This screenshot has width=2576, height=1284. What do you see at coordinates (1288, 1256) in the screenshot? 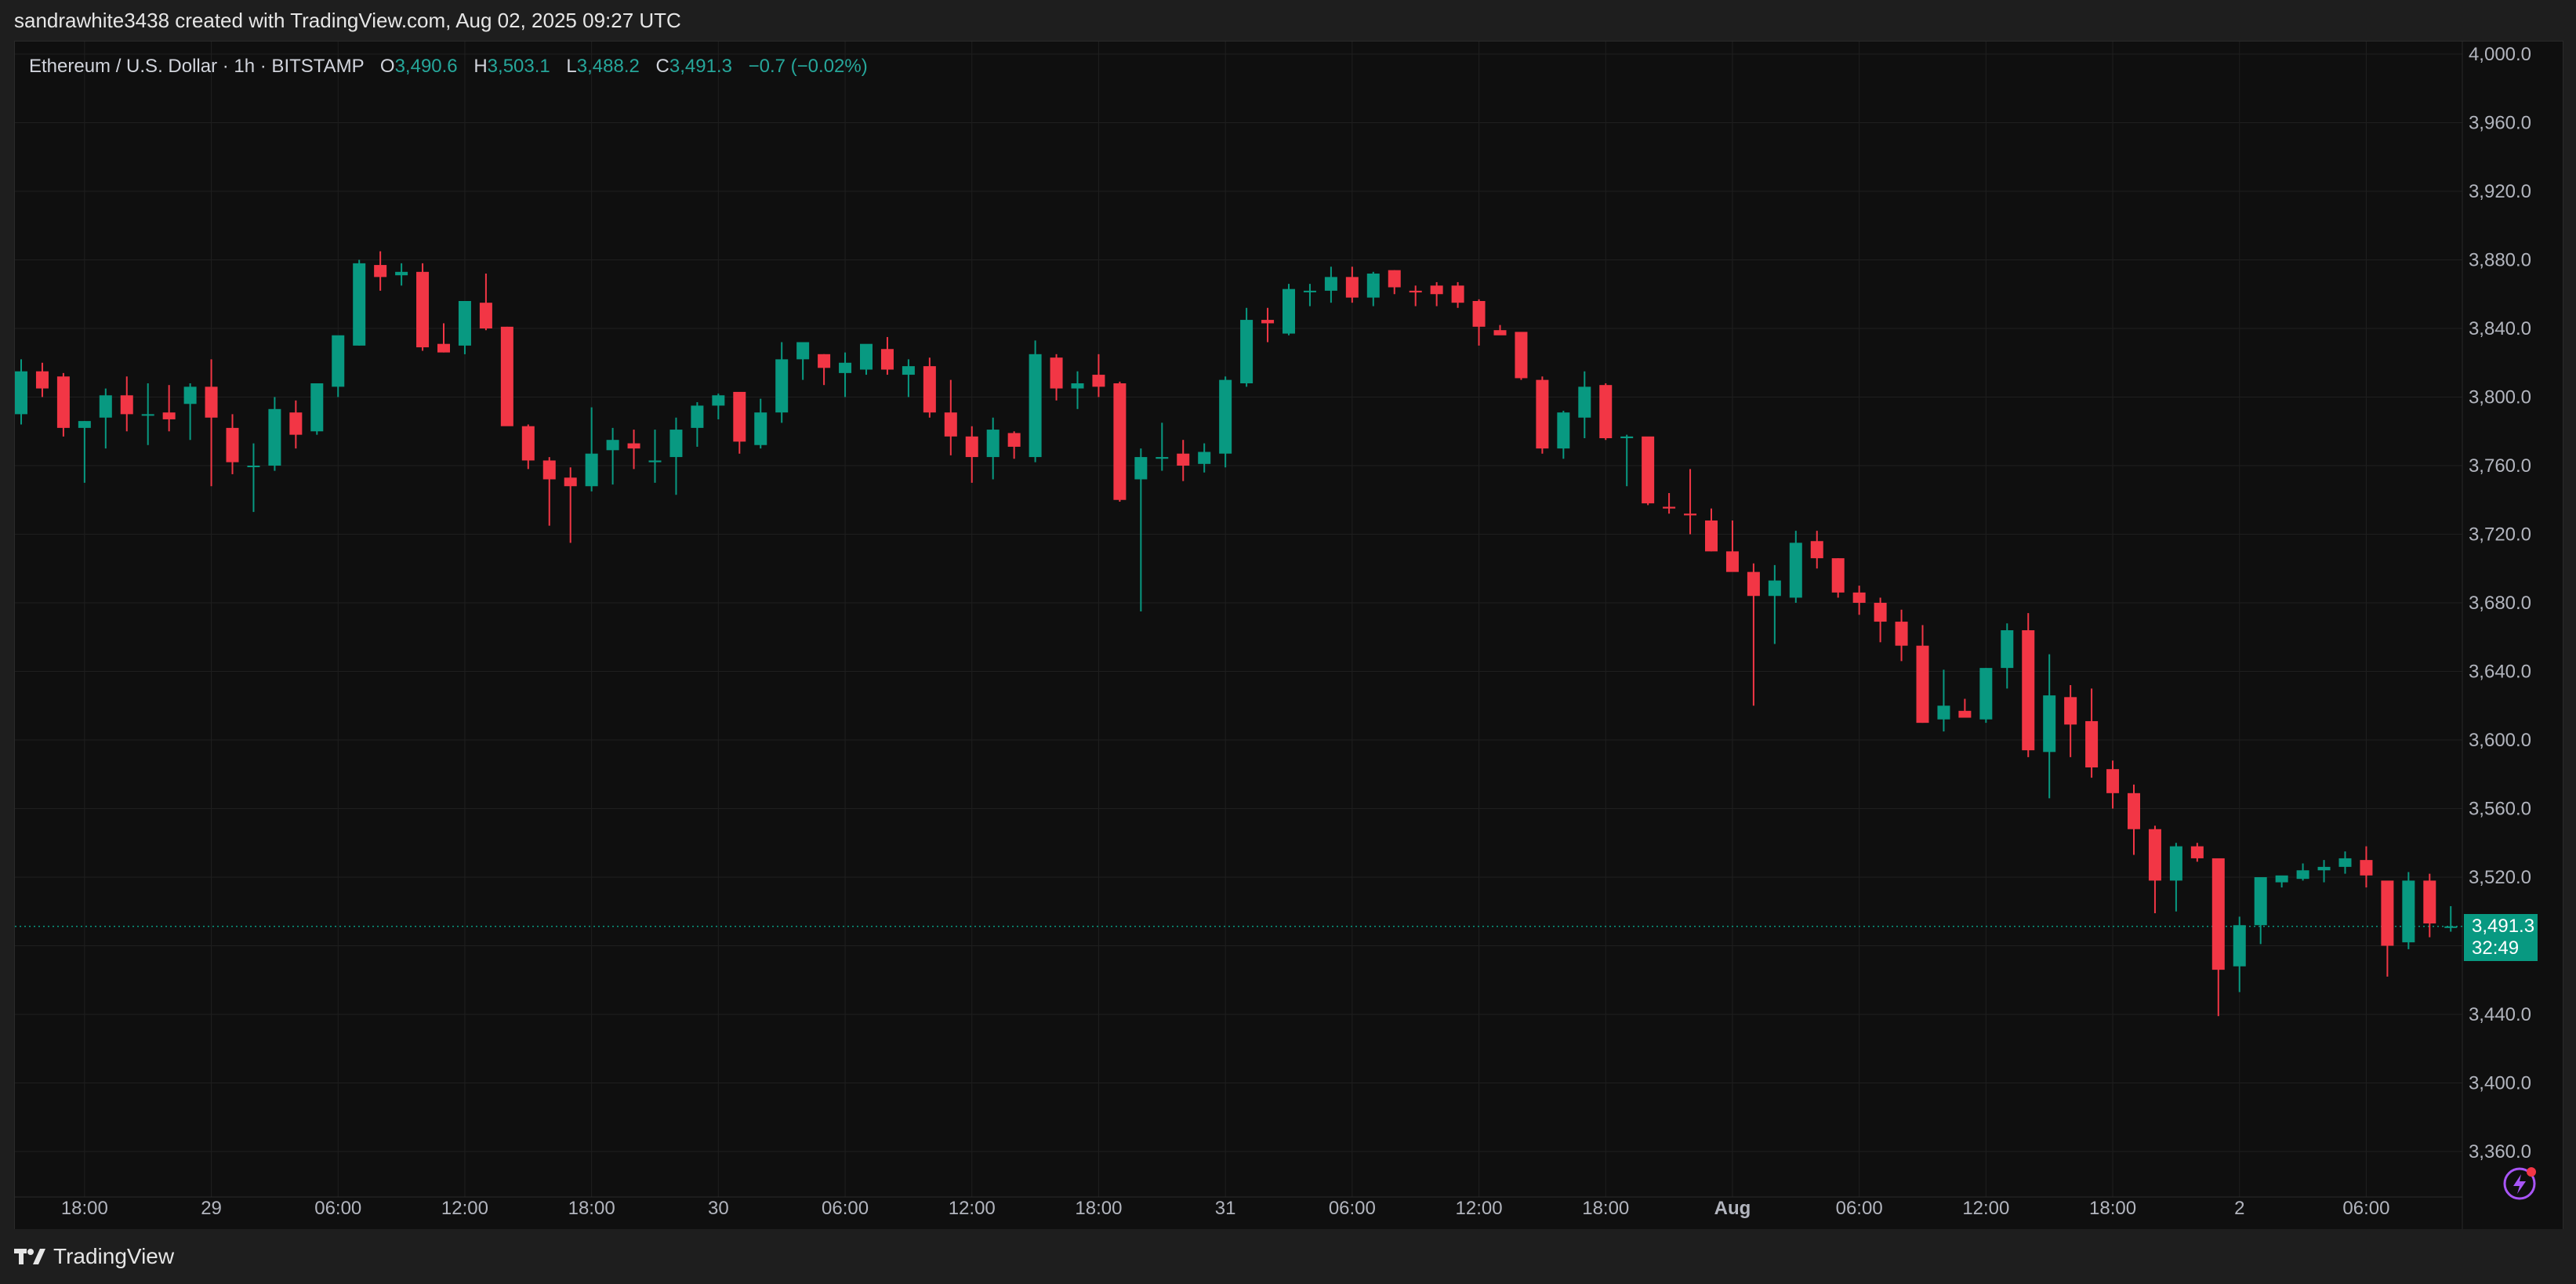
I see `footer-bar: TradingView` at bounding box center [1288, 1256].